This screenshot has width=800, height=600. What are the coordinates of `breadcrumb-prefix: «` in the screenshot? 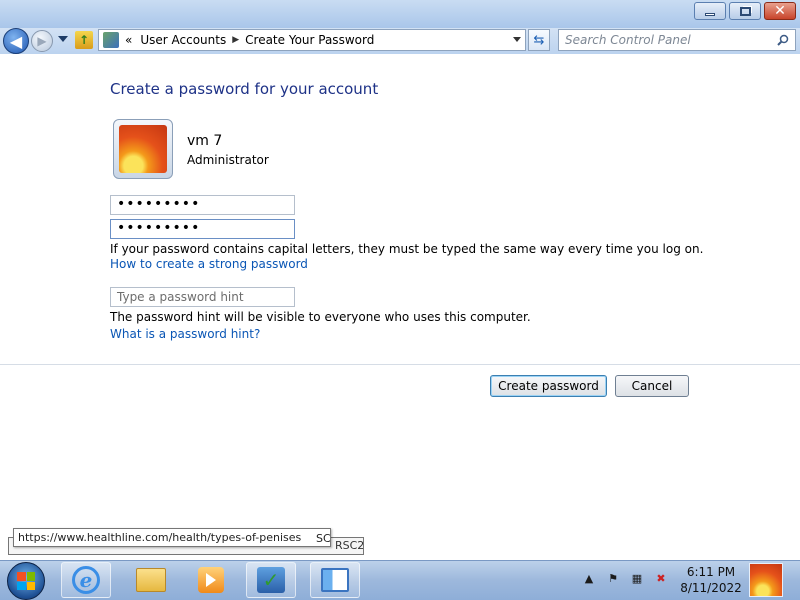 It's located at (128, 40).